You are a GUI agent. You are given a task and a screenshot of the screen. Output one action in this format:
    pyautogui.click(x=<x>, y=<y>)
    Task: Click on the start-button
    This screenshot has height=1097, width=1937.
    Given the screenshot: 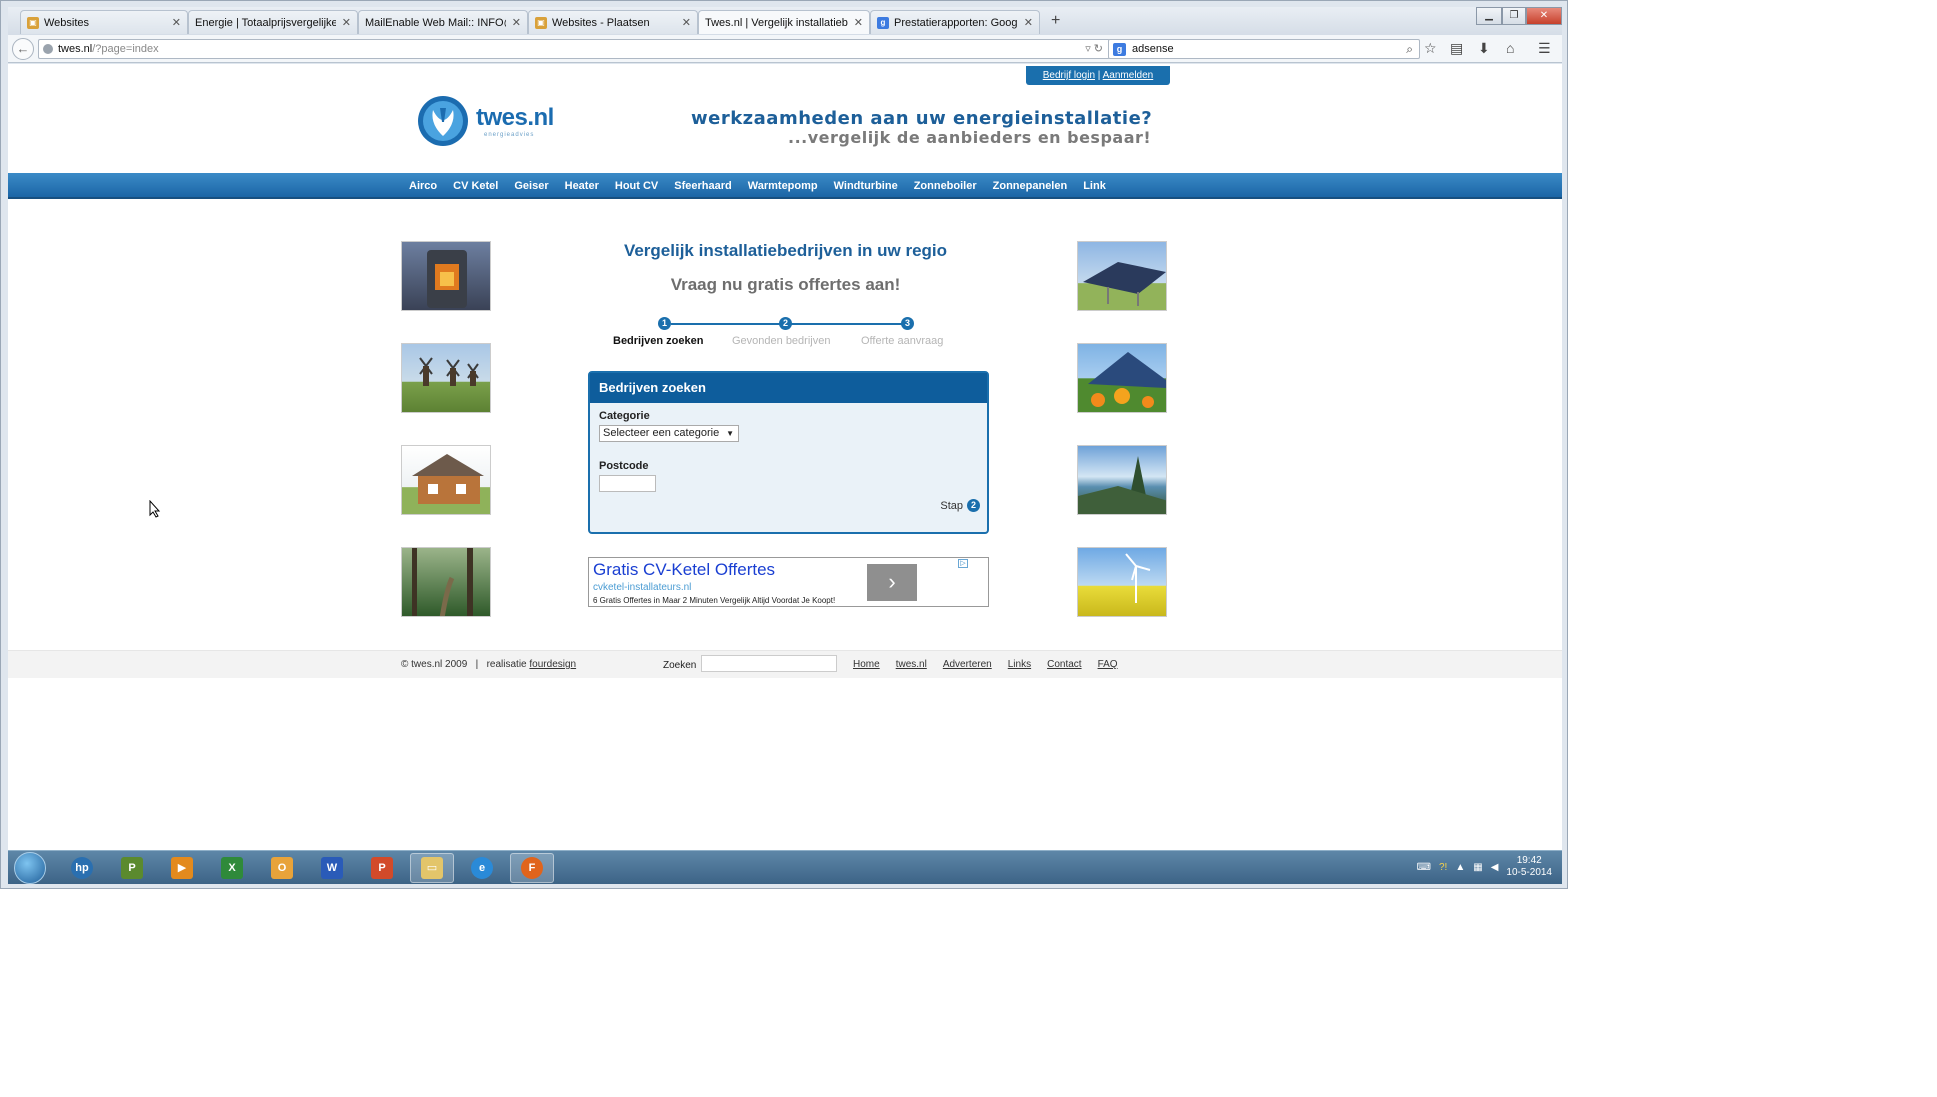 What is the action you would take?
    pyautogui.click(x=30, y=868)
    